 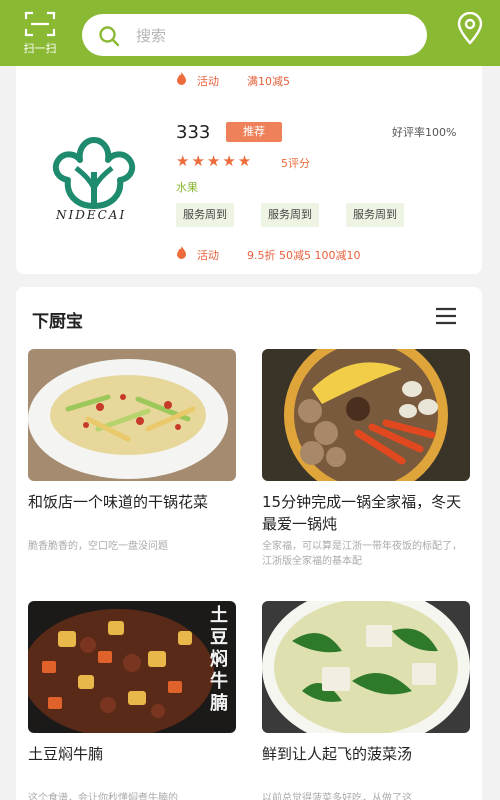 What do you see at coordinates (132, 667) in the screenshot?
I see `recipe-image: 土豆焖牛腩` at bounding box center [132, 667].